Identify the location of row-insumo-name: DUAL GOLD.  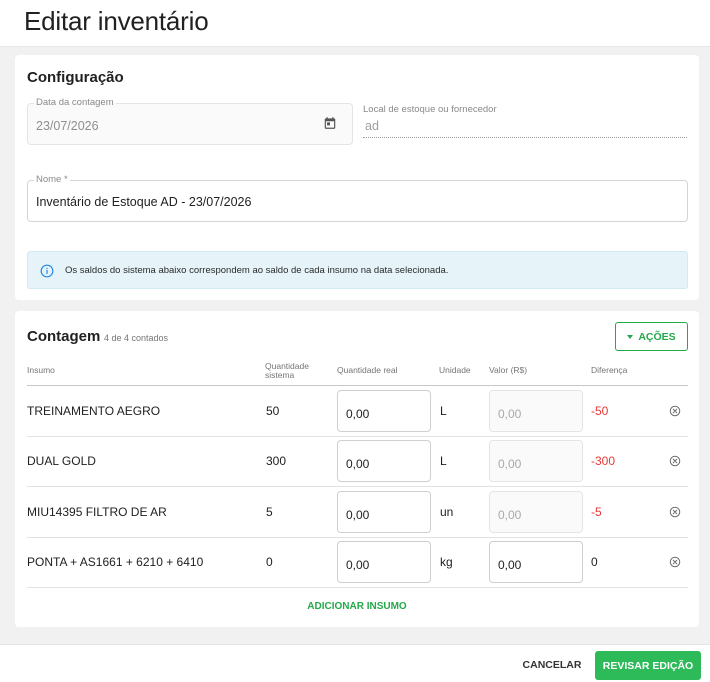
(61, 461).